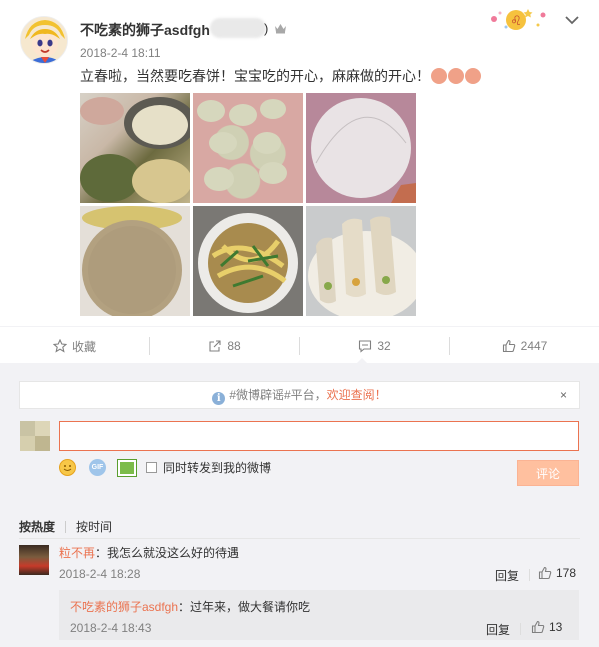  Describe the element at coordinates (566, 573) in the screenshot. I see `comment-like-count: 178` at that location.